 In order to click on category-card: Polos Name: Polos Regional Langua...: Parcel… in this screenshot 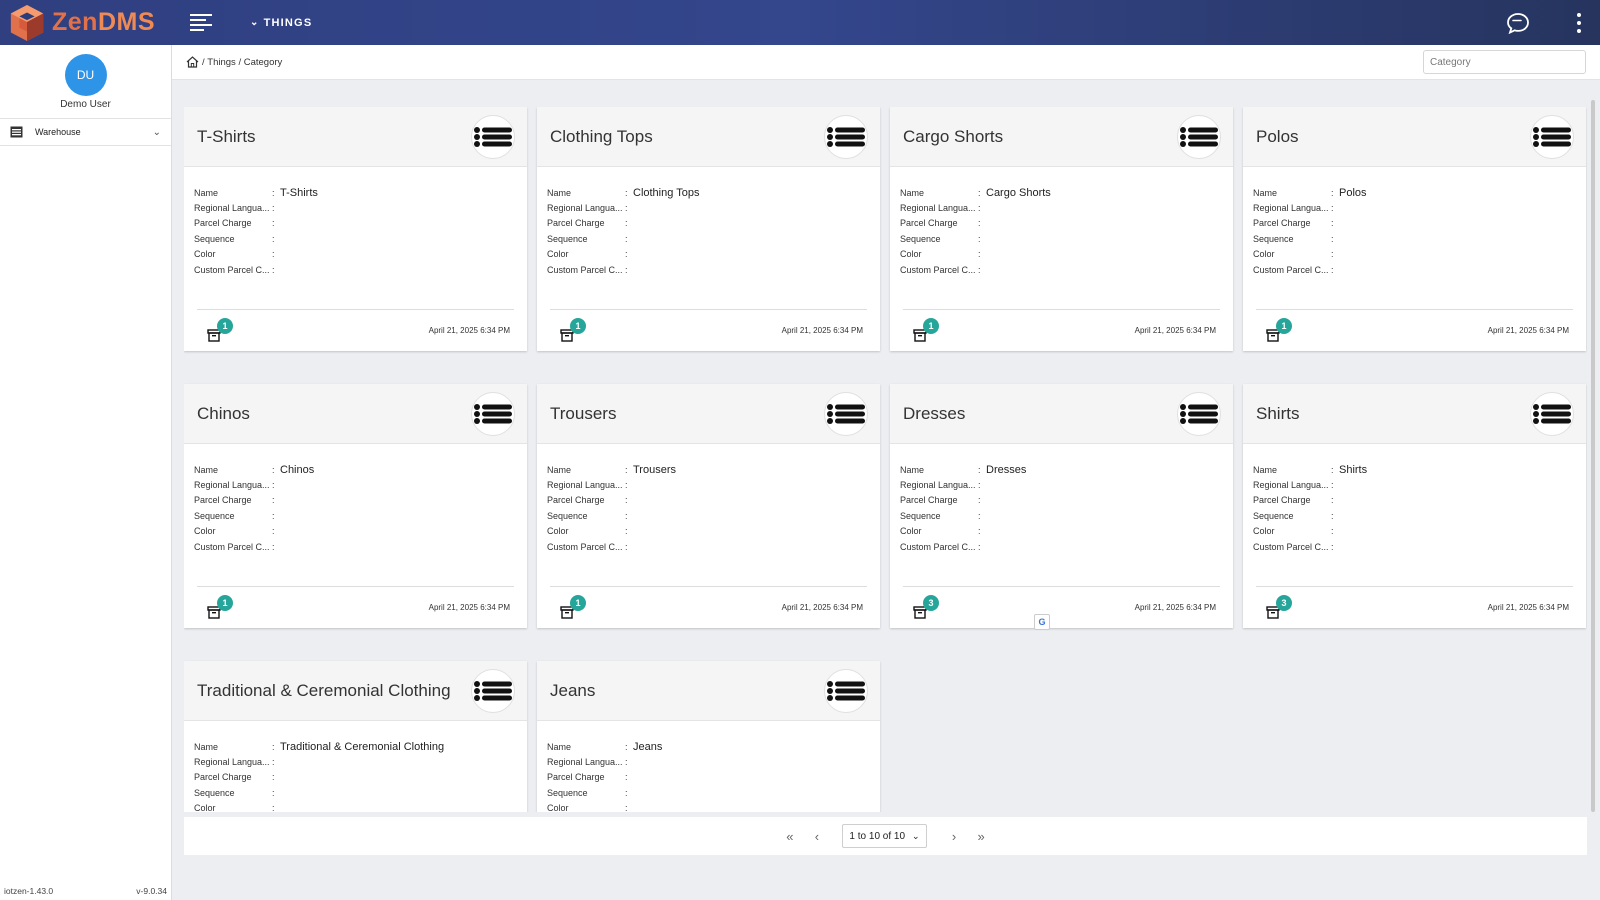, I will do `click(1414, 229)`.